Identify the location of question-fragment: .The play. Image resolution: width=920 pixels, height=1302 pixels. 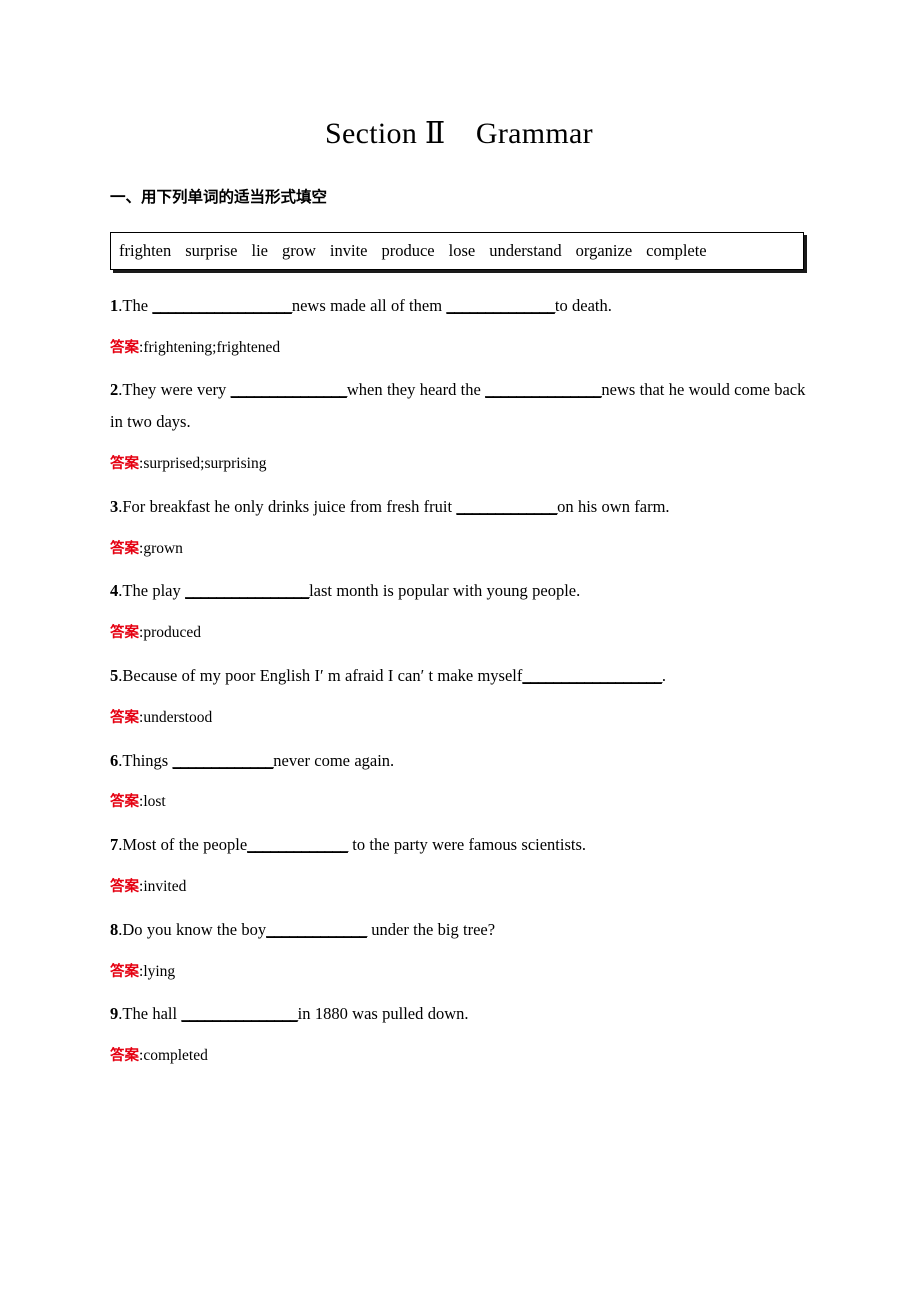
(152, 591).